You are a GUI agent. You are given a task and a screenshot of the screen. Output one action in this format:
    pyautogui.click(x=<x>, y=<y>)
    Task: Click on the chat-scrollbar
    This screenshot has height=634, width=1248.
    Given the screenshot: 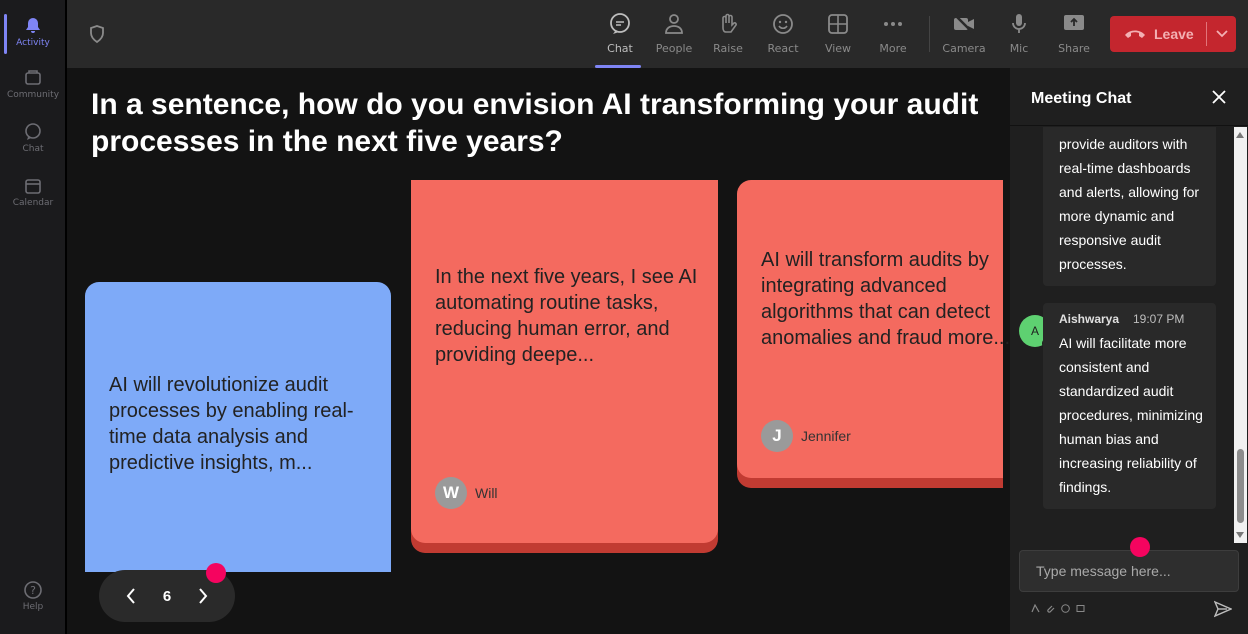 What is the action you would take?
    pyautogui.click(x=1240, y=335)
    